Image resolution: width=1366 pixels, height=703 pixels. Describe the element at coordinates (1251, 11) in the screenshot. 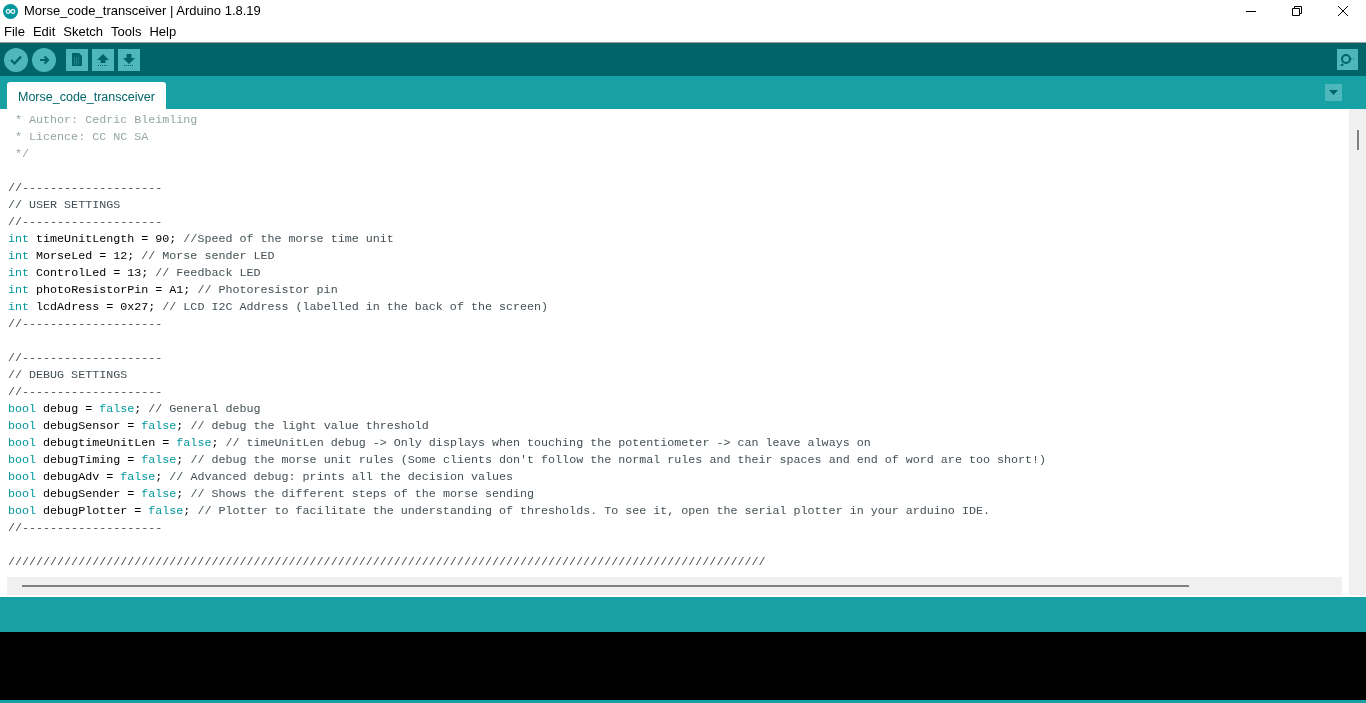

I see `minimize-icon` at that location.